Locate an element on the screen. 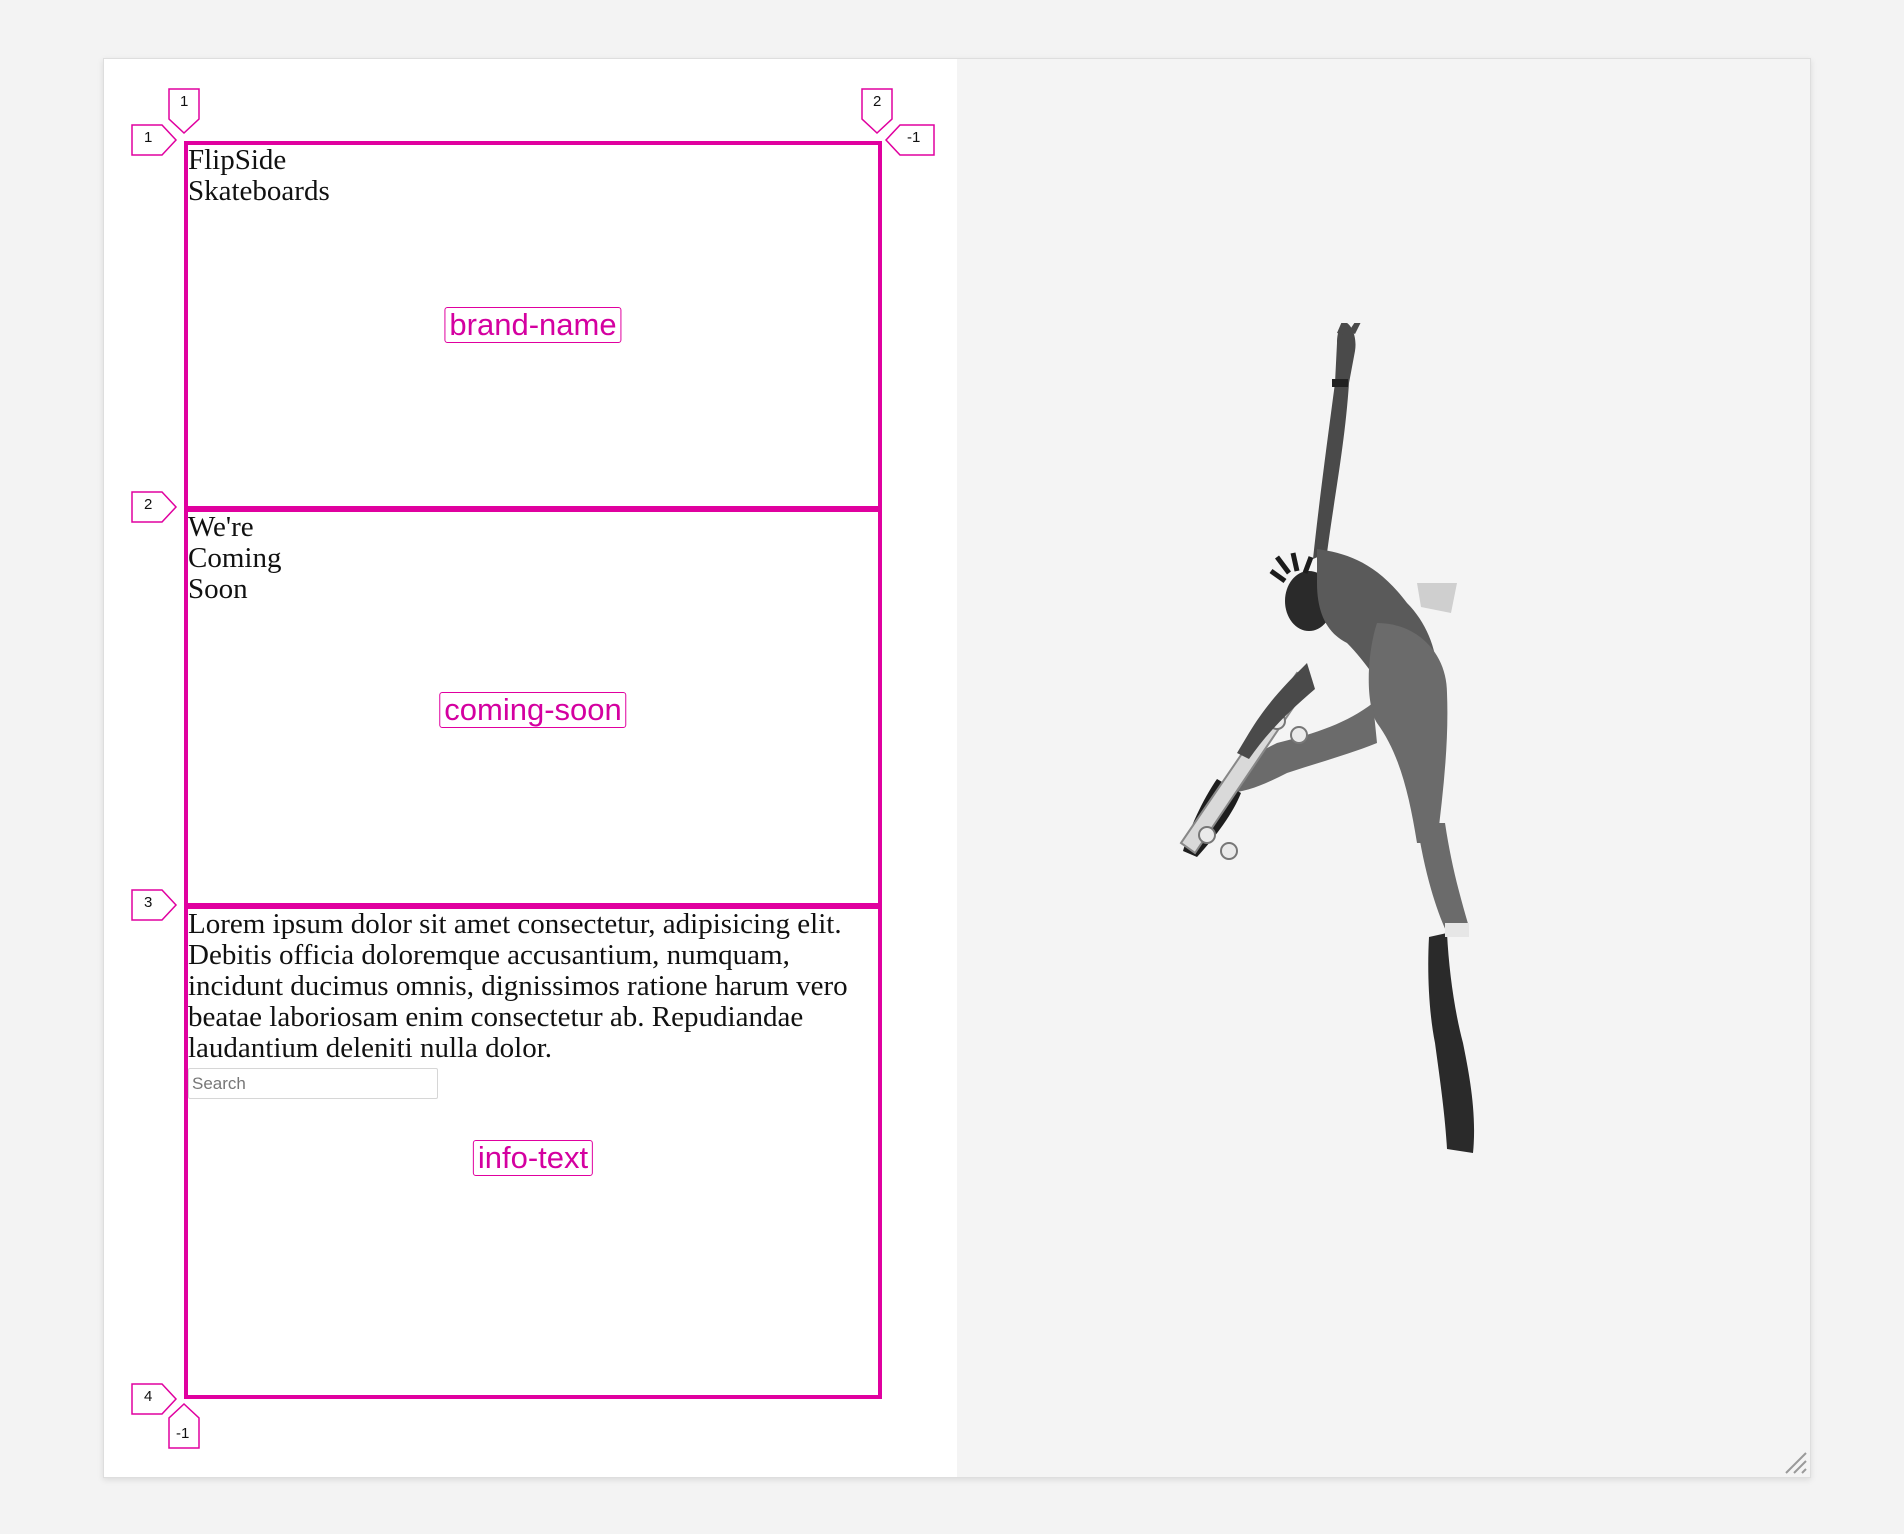 This screenshot has width=1904, height=1534. grid-line-number-row-2: 2 is located at coordinates (148, 504).